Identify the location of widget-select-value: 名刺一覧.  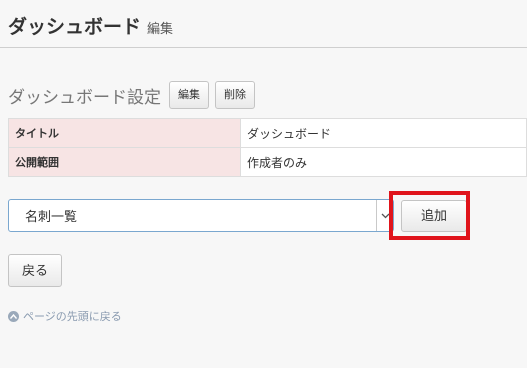
(51, 217).